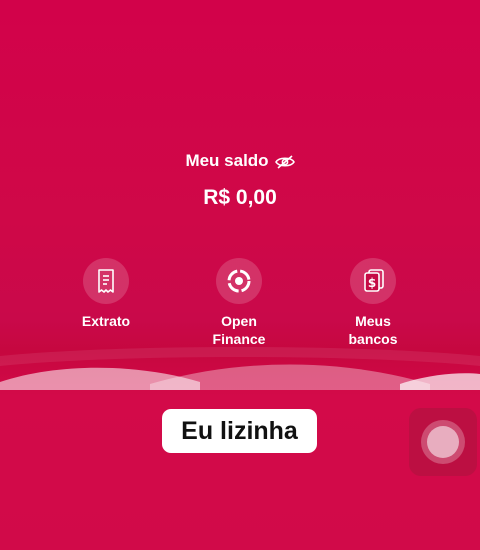 The image size is (480, 550). I want to click on banks-icon: $, so click(373, 281).